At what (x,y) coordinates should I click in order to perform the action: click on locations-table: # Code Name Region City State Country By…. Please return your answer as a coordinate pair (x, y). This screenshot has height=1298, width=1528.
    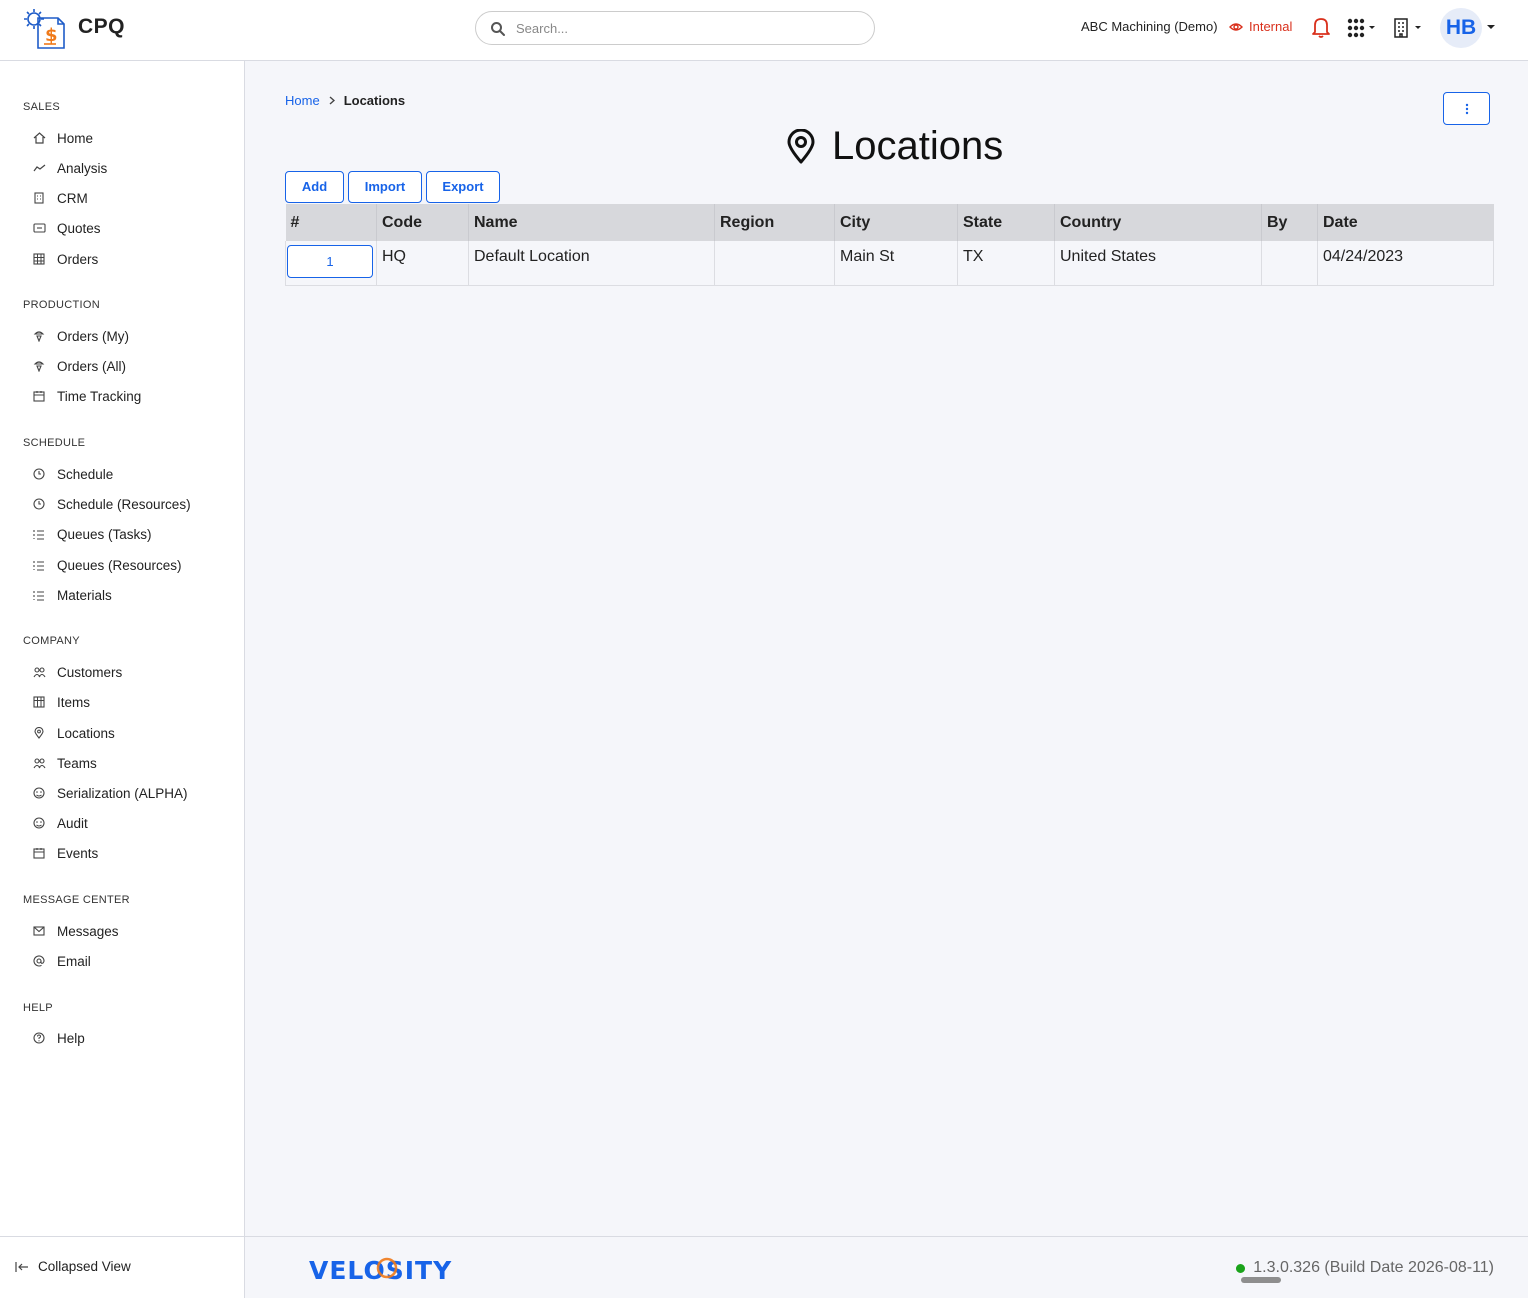
    Looking at the image, I should click on (889, 245).